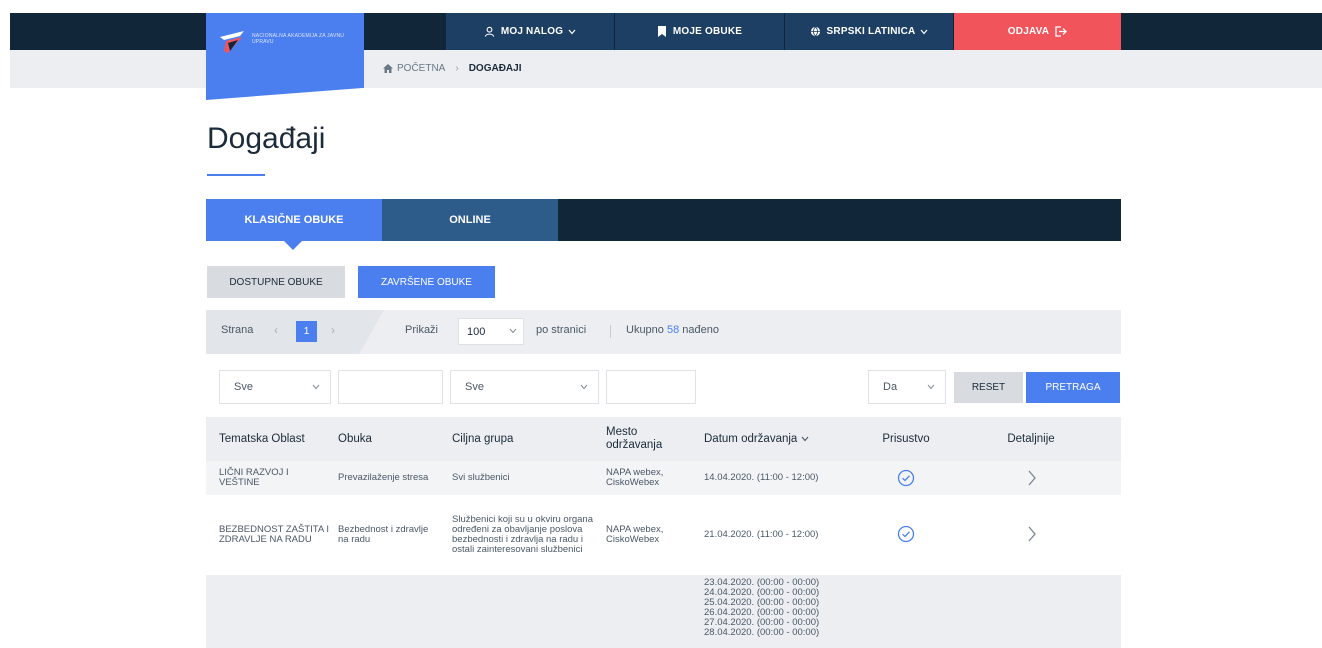 The image size is (1322, 648). I want to click on per-page-value: 100, so click(476, 331).